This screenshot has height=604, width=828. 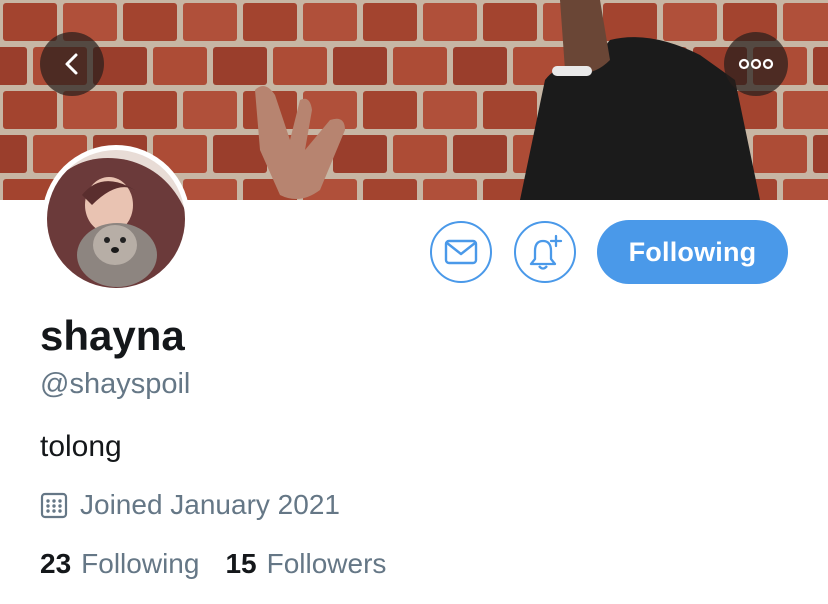 I want to click on followers-label: Followers, so click(x=326, y=563).